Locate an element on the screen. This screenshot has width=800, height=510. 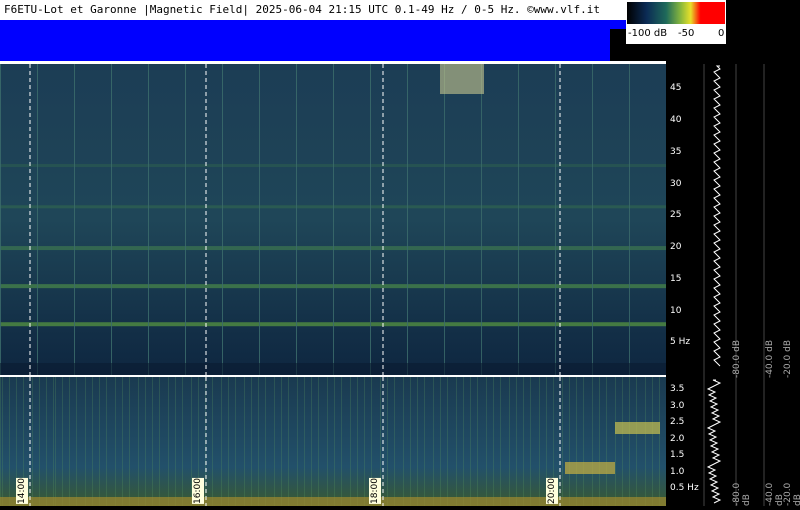
scale-label-mid: -50 is located at coordinates (686, 33).